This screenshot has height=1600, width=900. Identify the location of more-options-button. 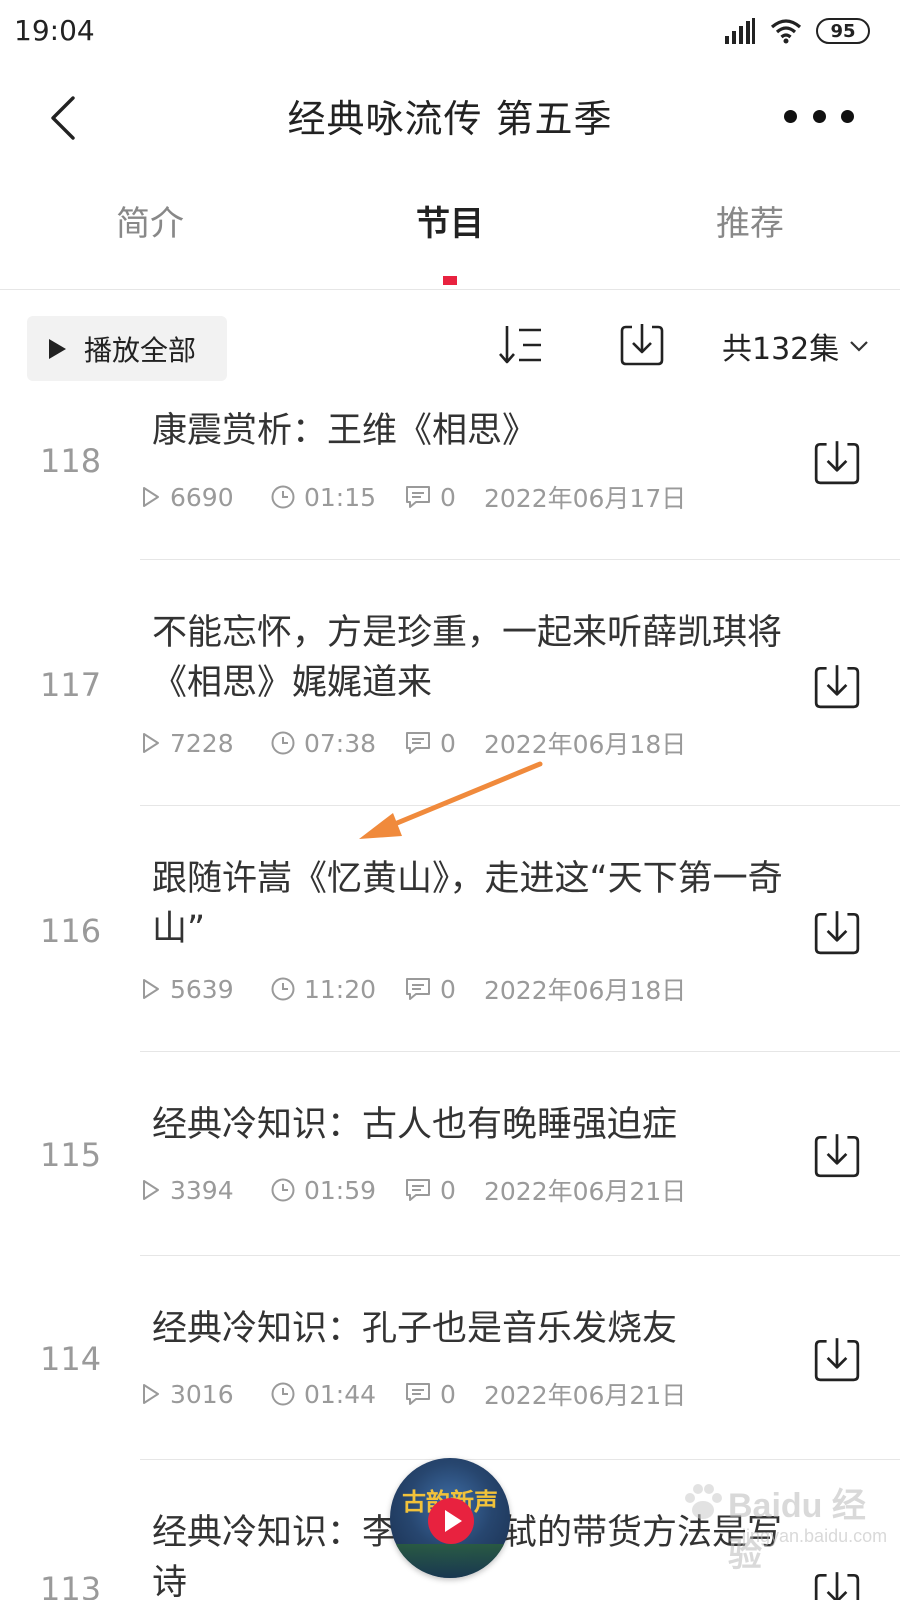
(819, 116).